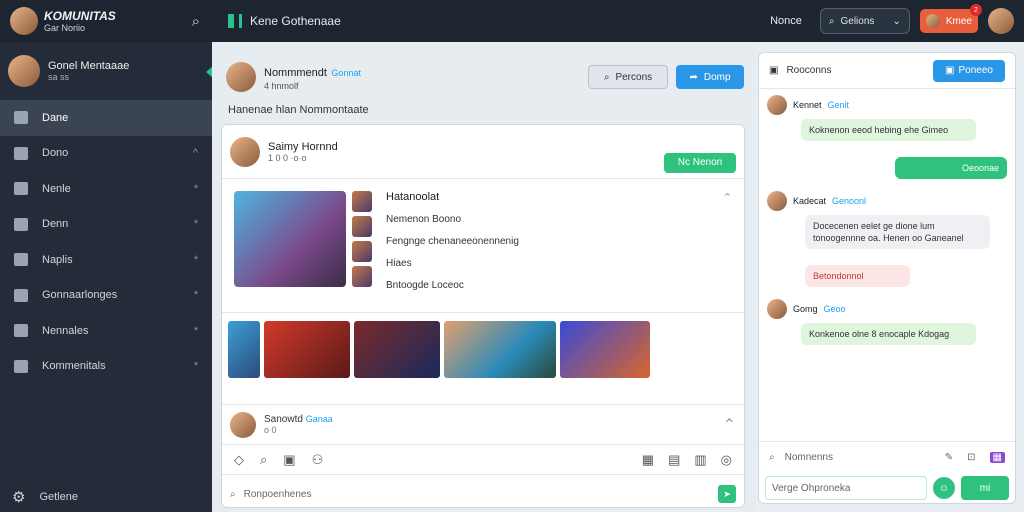 The height and width of the screenshot is (512, 1024). I want to click on verified-badge: Genoonl, so click(849, 201).